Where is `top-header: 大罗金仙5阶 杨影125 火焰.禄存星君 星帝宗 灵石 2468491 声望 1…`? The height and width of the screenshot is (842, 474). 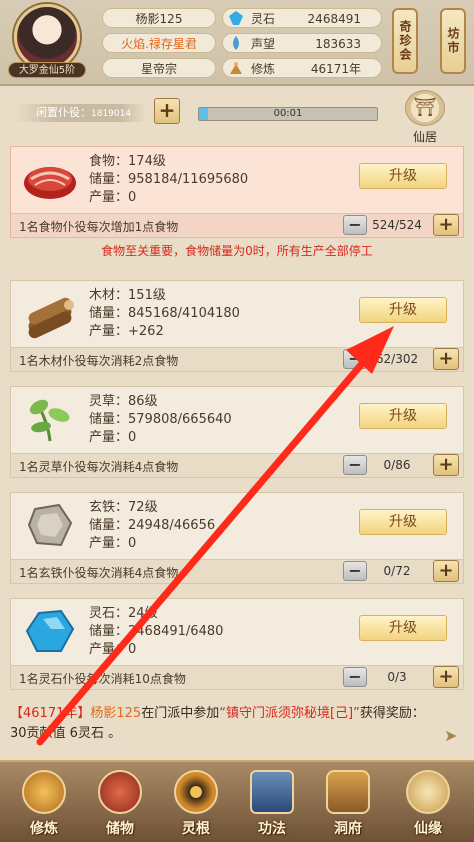
top-header: 大罗金仙5阶 杨影125 火焰.禄存星君 星帝宗 灵石 2468491 声望 1… is located at coordinates (237, 43).